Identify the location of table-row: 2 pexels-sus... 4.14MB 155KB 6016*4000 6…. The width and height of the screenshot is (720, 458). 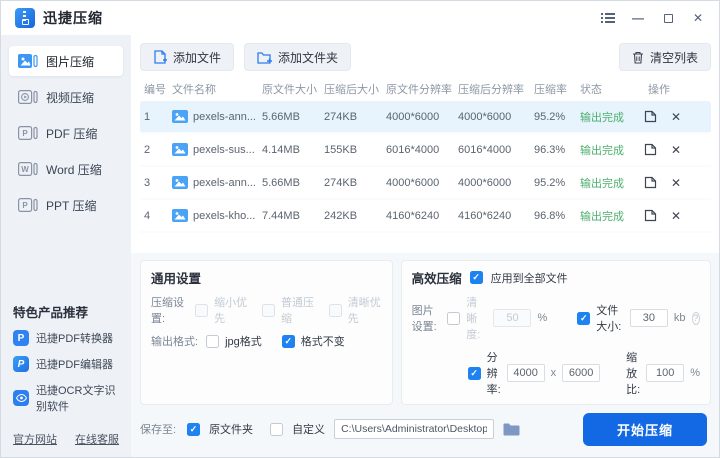
(425, 150).